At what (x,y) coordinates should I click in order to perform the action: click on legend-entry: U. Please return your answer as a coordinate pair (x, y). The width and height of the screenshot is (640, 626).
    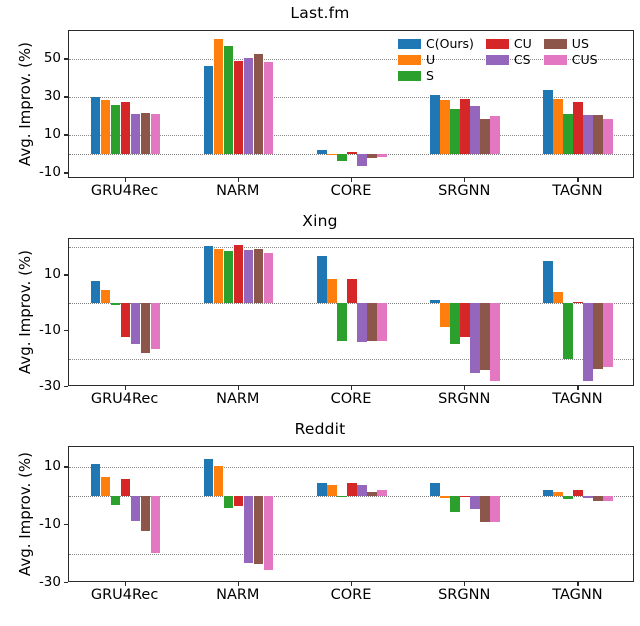
    Looking at the image, I should click on (436, 59).